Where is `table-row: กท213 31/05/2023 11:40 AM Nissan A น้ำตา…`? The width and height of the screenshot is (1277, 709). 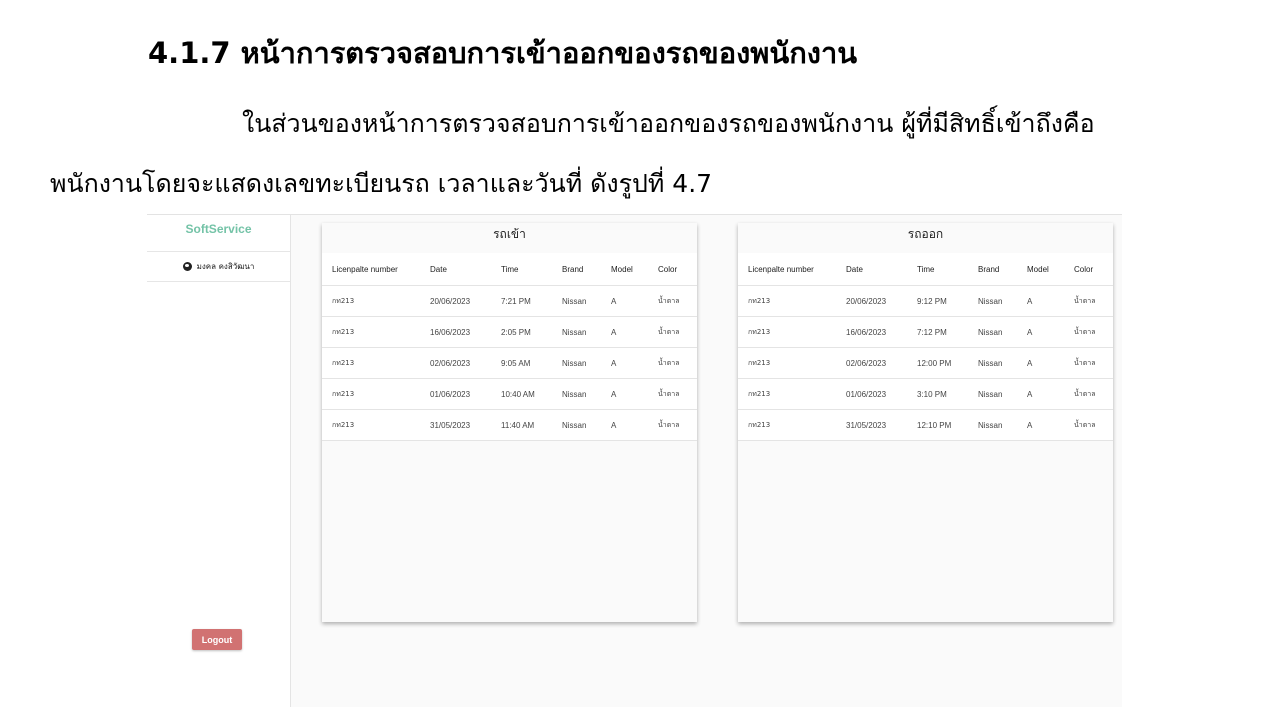
table-row: กท213 31/05/2023 11:40 AM Nissan A น้ำตา… is located at coordinates (509, 425).